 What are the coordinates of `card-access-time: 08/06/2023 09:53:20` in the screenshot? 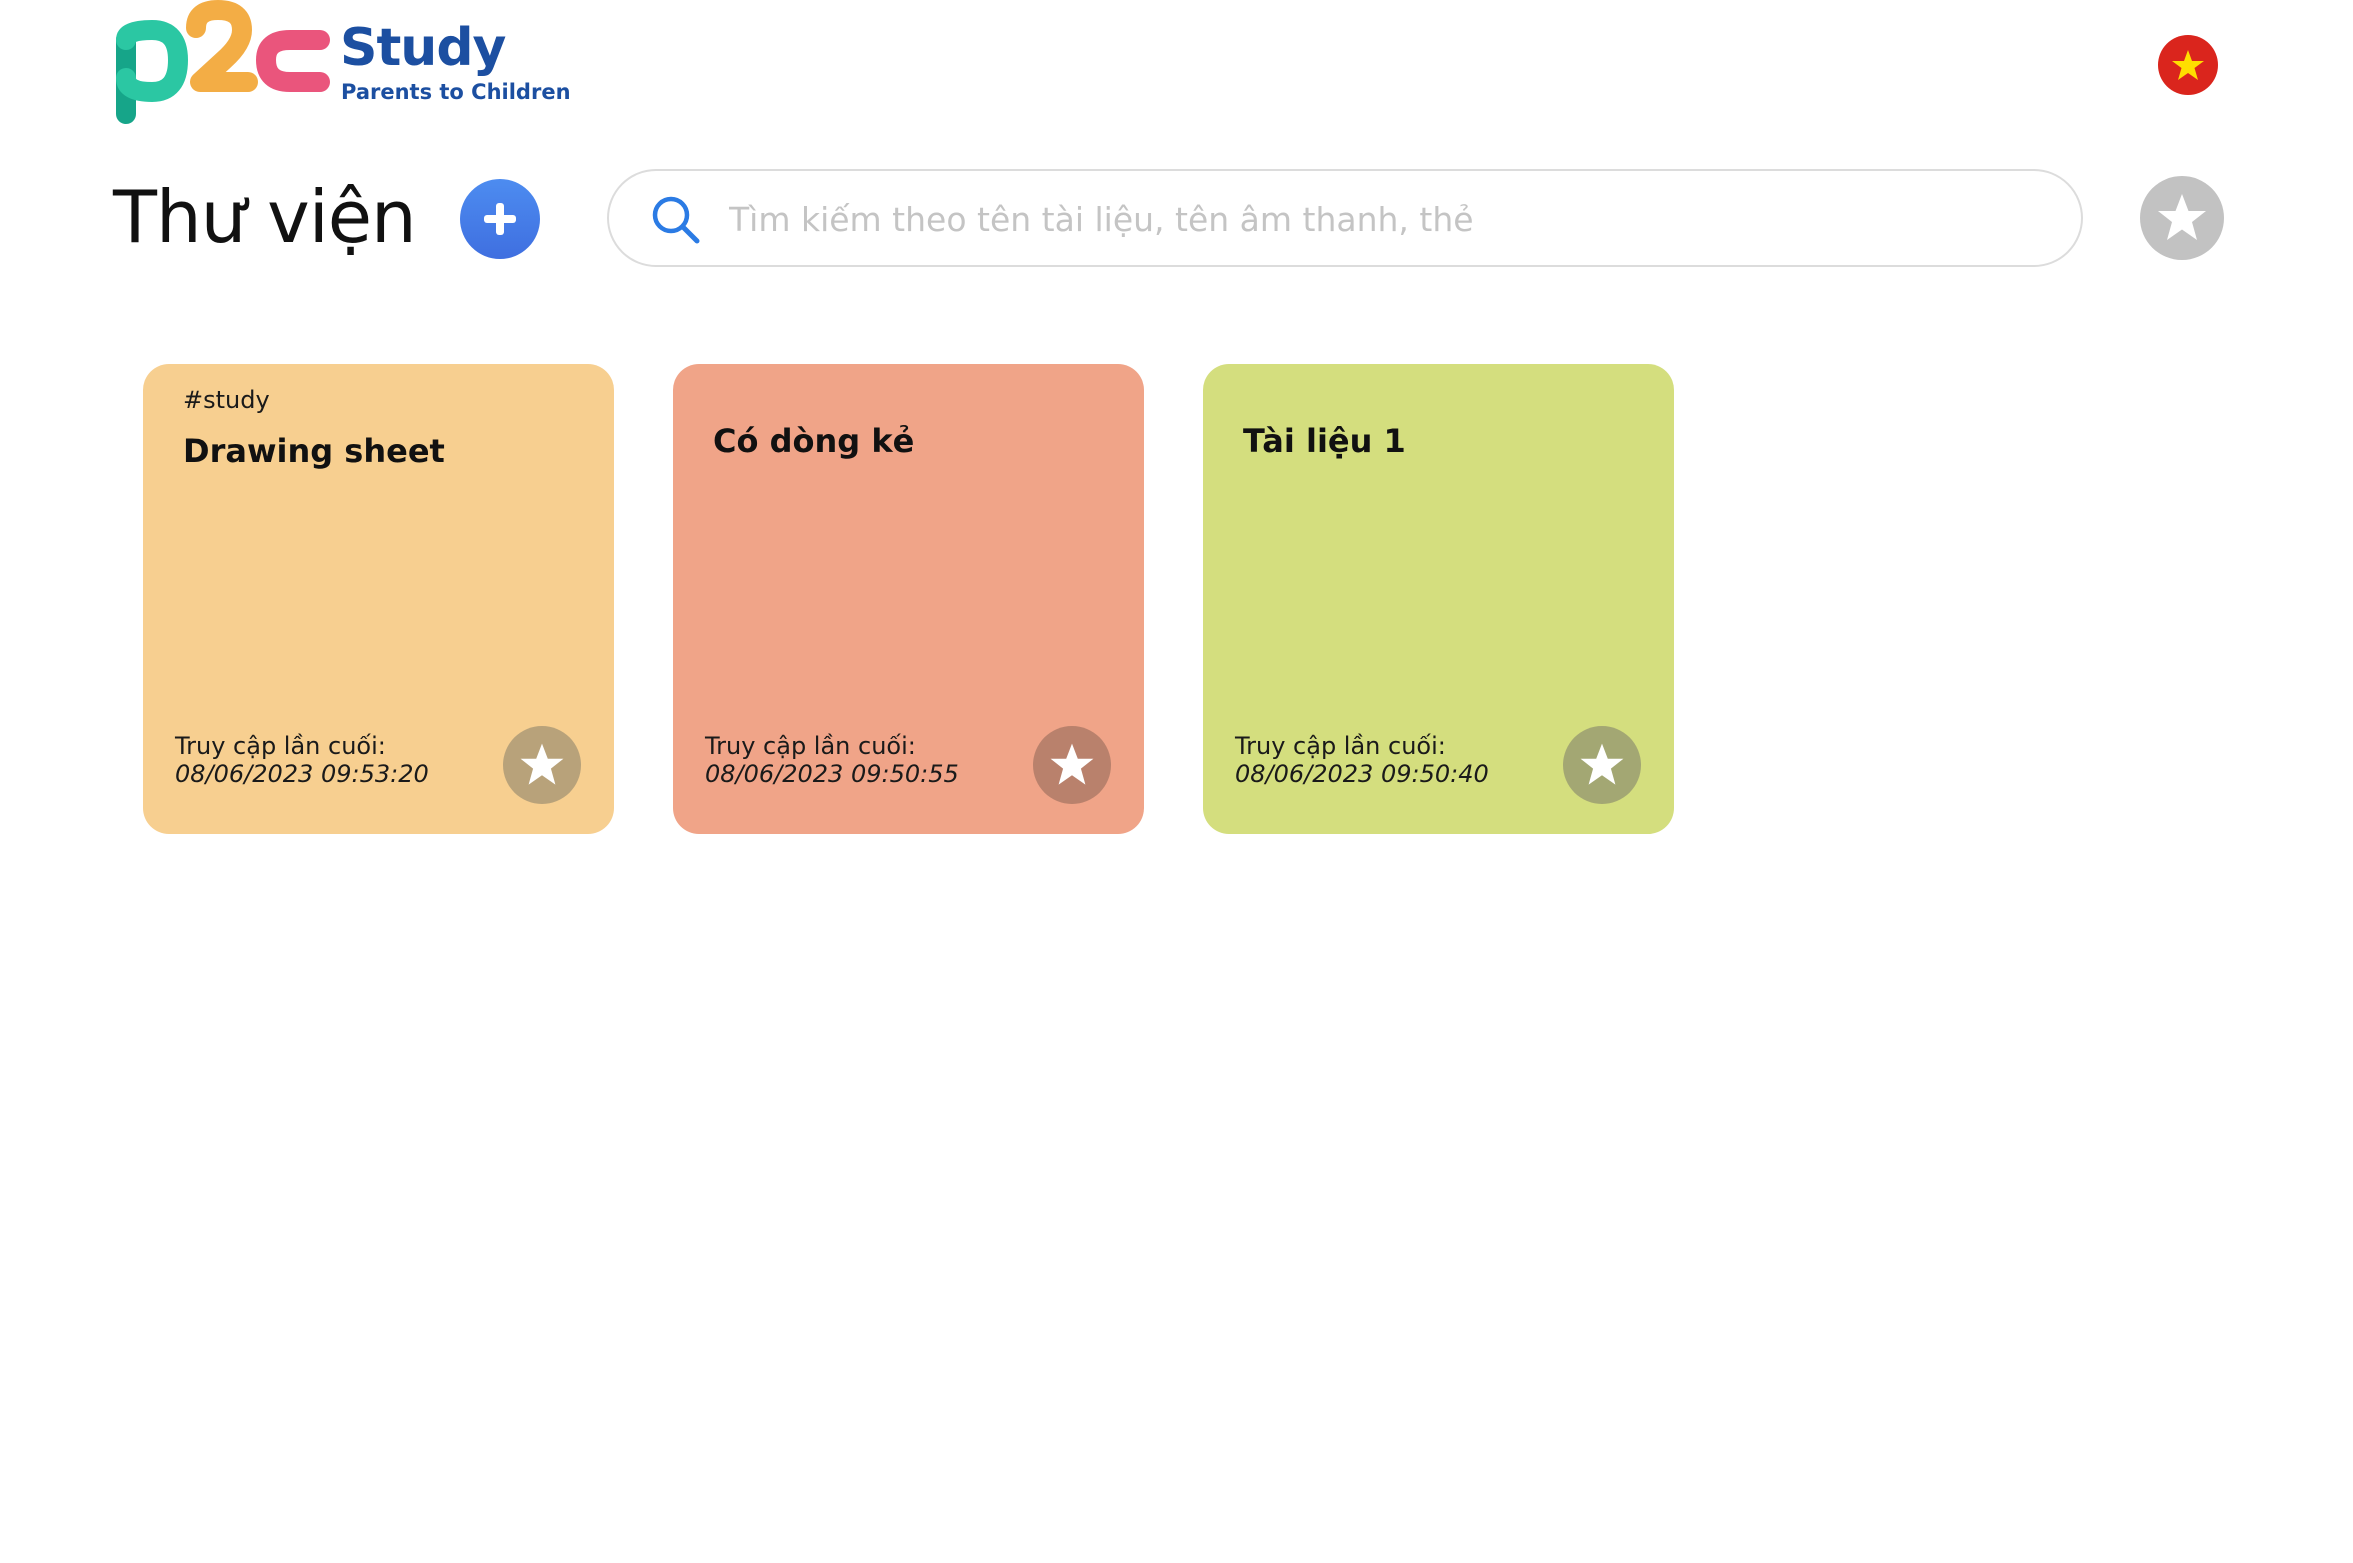 It's located at (302, 774).